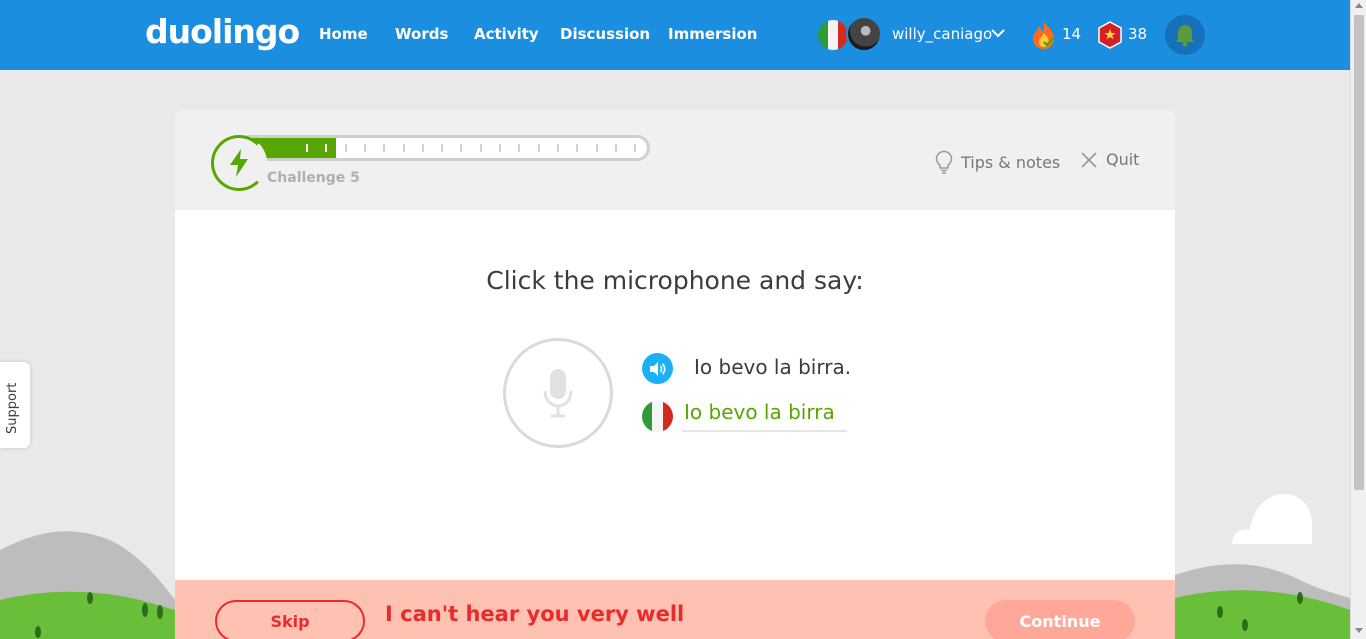  I want to click on support-tab: Support, so click(15, 405).